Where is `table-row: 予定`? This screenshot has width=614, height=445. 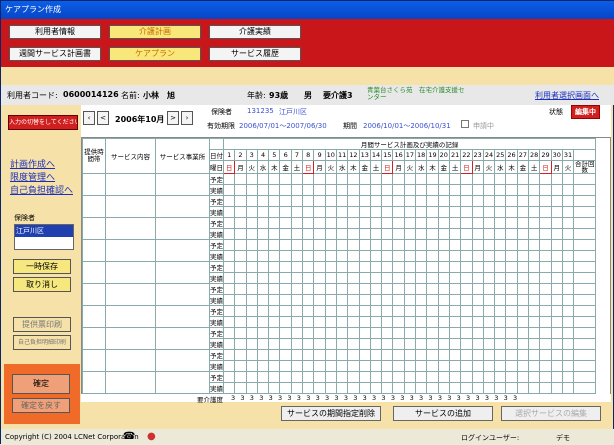
table-row: 予定 is located at coordinates (339, 206).